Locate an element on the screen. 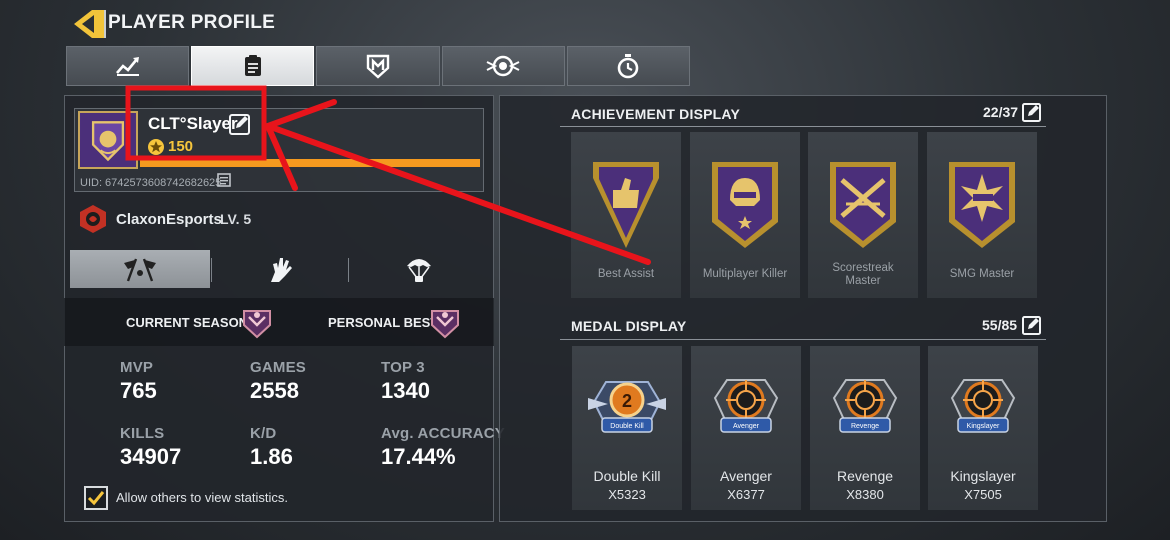 This screenshot has width=1170, height=540. medal-count-value: X6377 is located at coordinates (746, 494).